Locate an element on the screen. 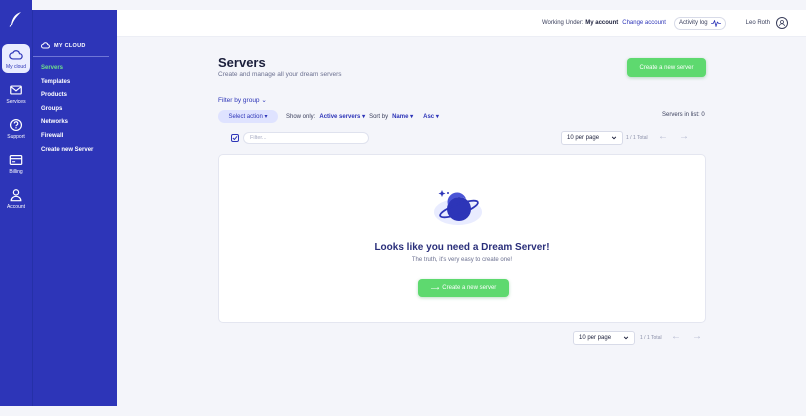  sort-order-dropdown: Asc ▾ is located at coordinates (431, 116).